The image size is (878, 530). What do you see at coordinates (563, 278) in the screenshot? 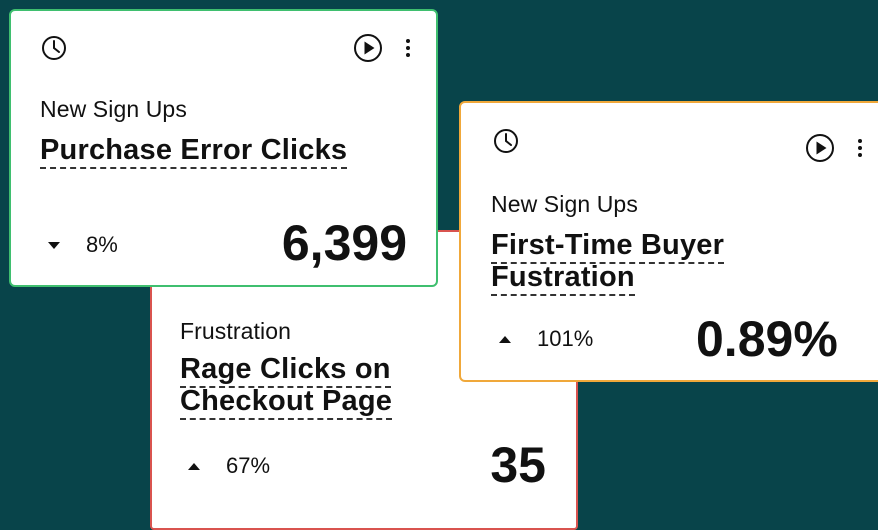
I see `card-title-line-2: Fustration` at bounding box center [563, 278].